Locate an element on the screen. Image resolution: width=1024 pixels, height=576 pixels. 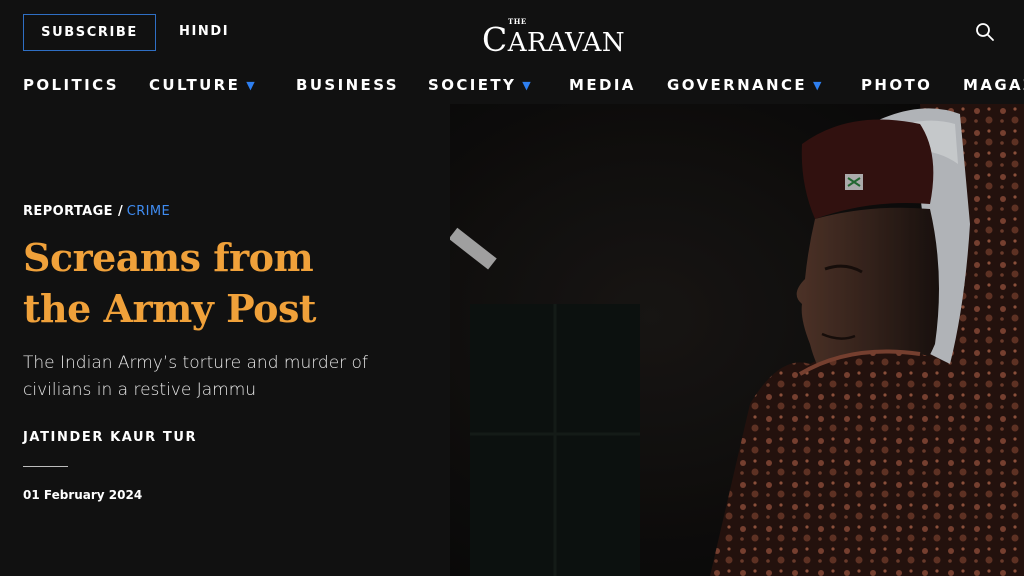
logo-wordmark: CARAVAN is located at coordinates (554, 39).